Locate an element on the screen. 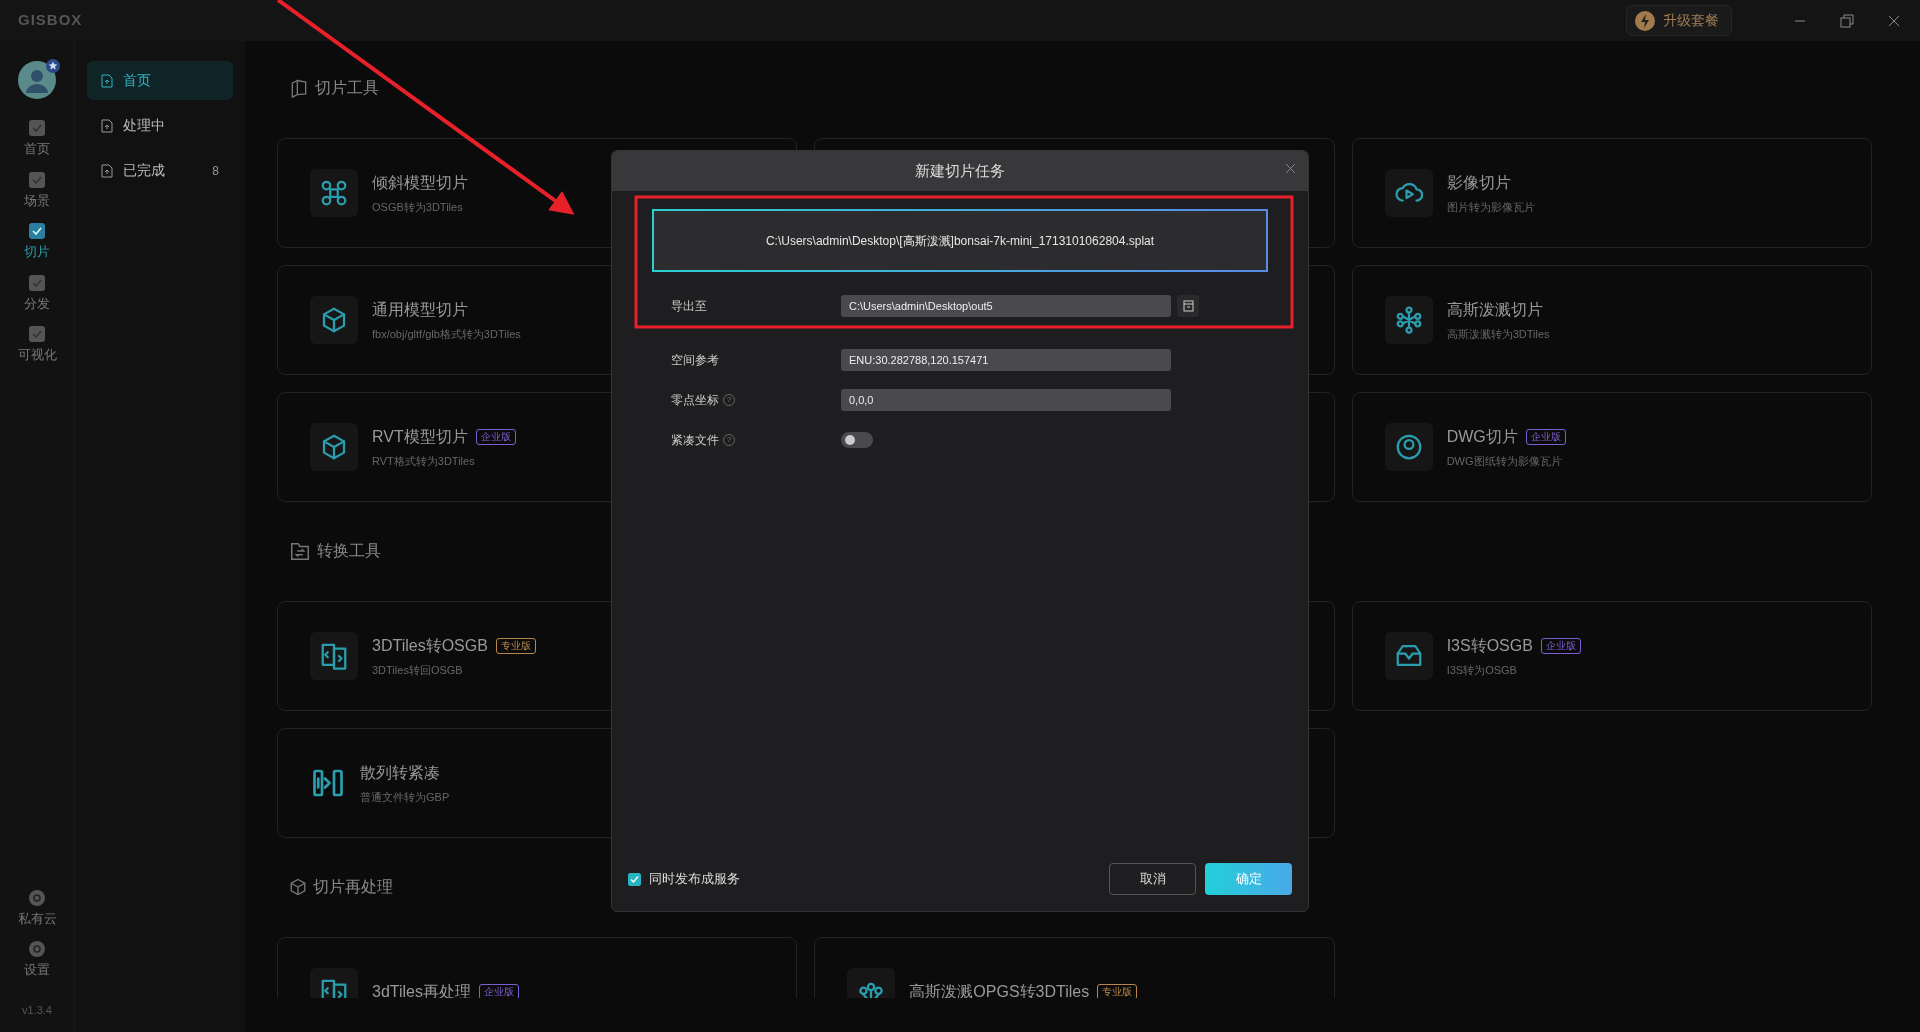 This screenshot has height=1032, width=1920. drone-icon is located at coordinates (334, 193).